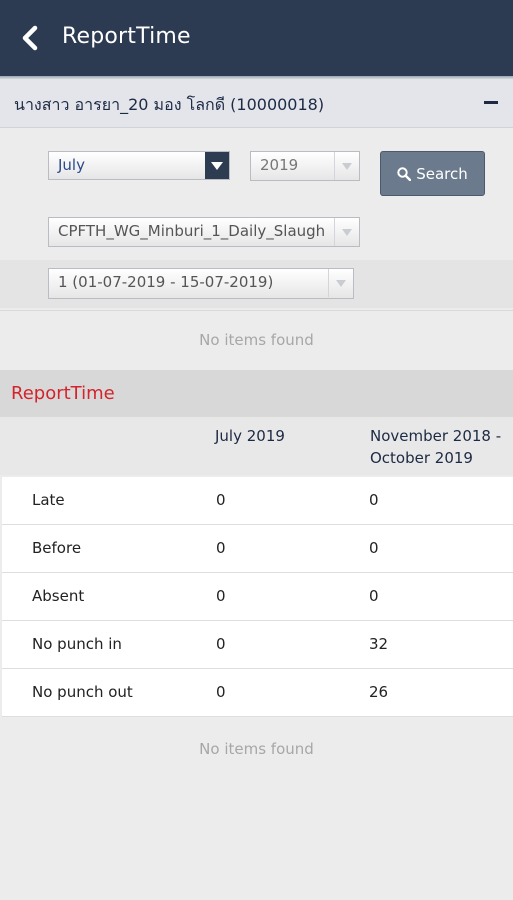 This screenshot has height=900, width=513. What do you see at coordinates (256, 340) in the screenshot?
I see `empty-message-top: No items found` at bounding box center [256, 340].